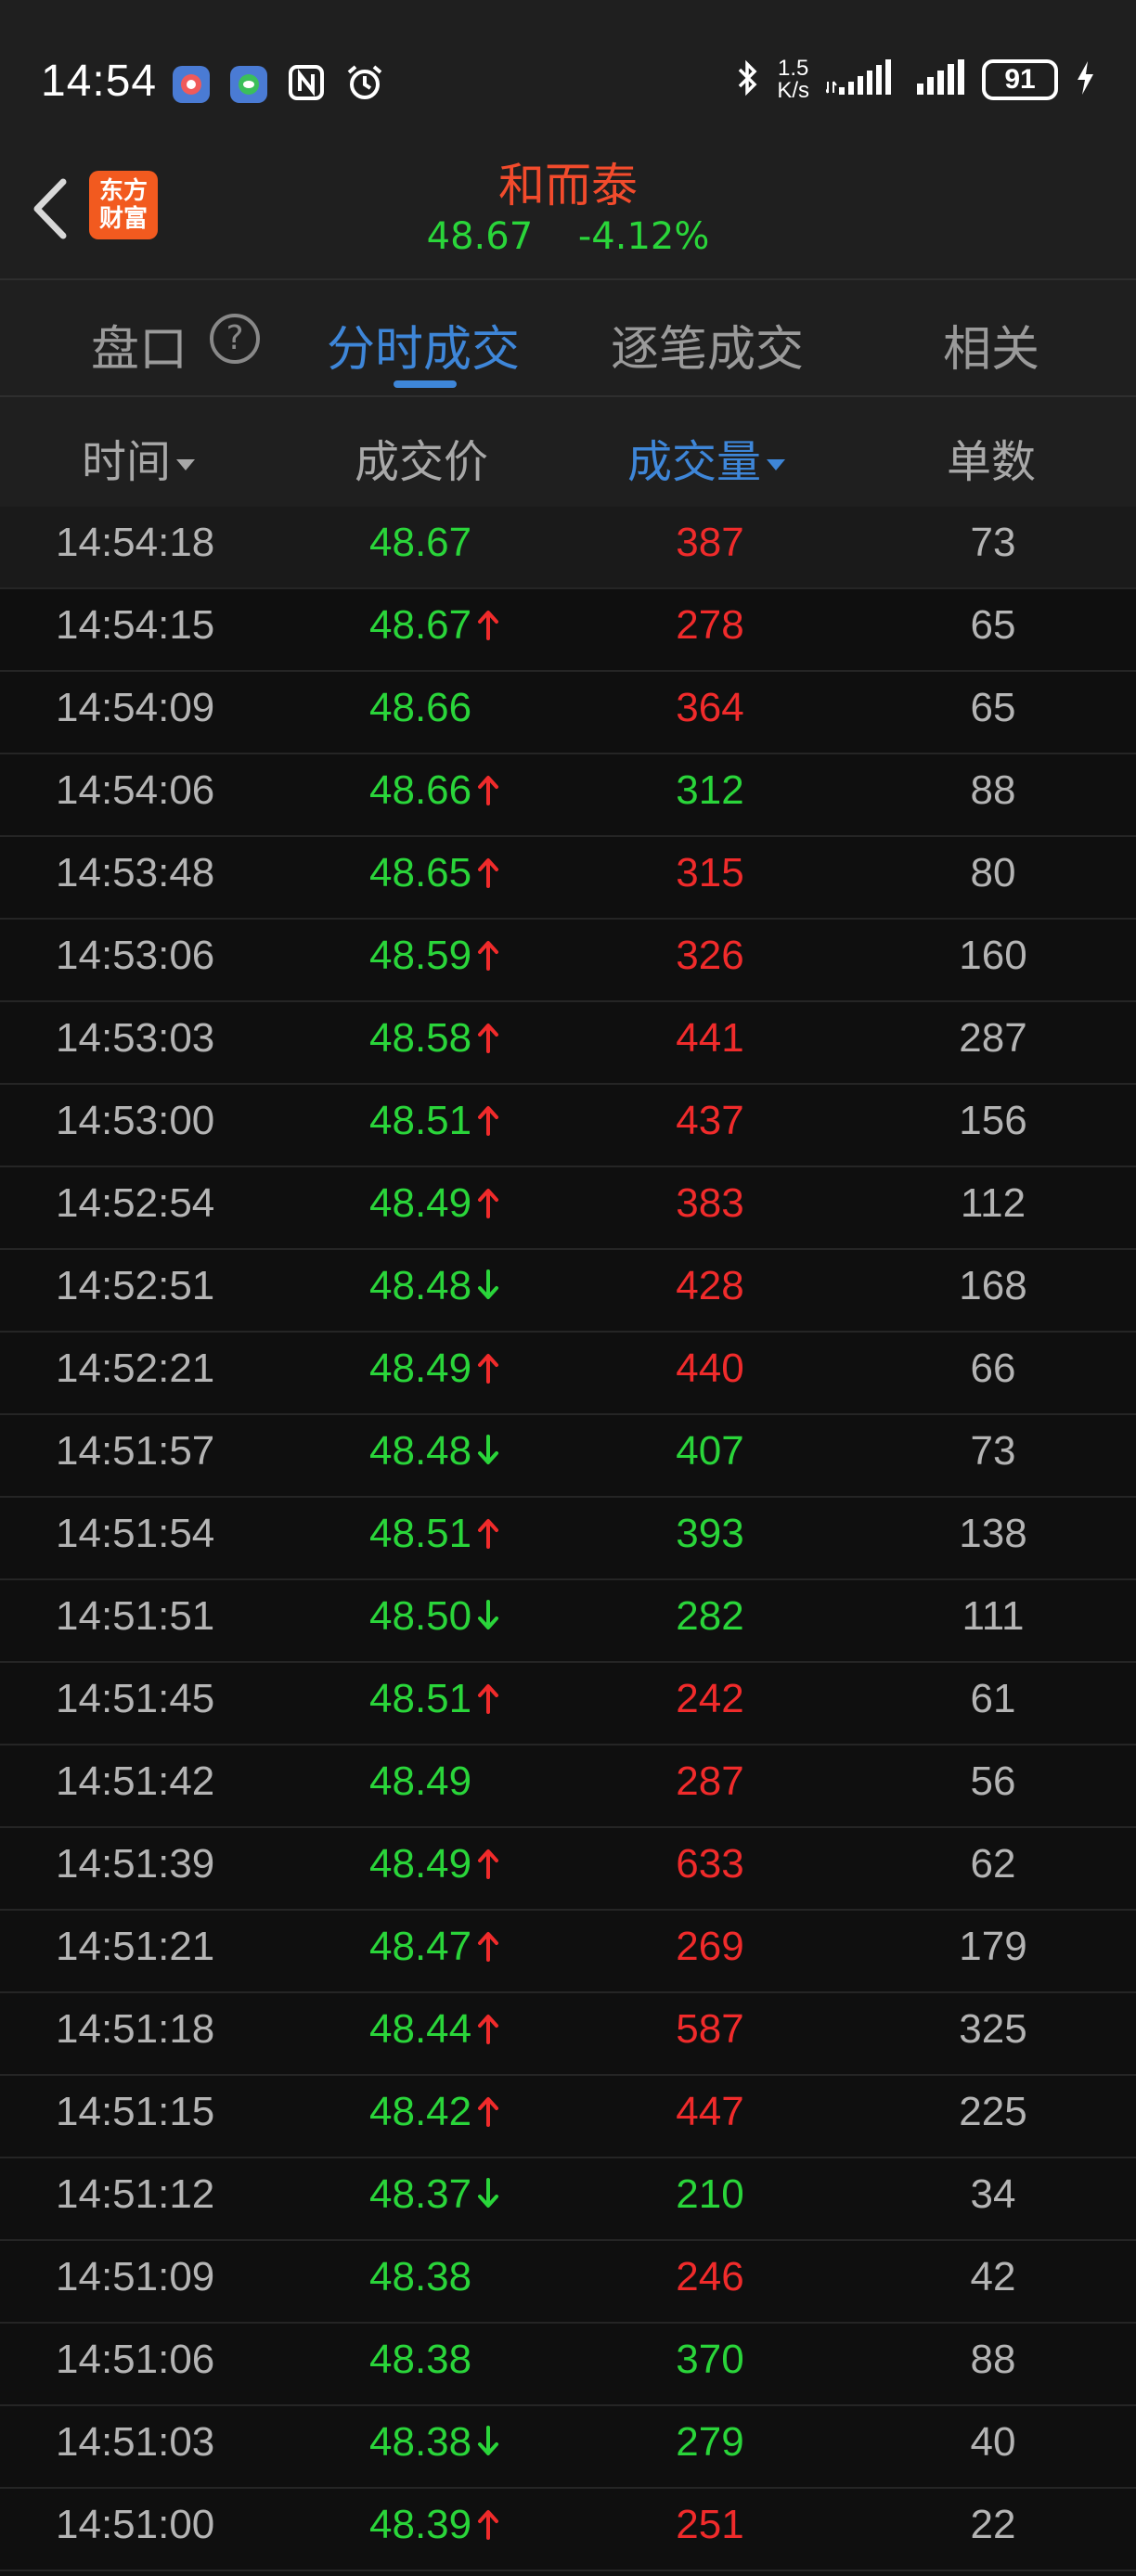  Describe the element at coordinates (568, 1786) in the screenshot. I see `table-row: 14:51:42 48.49 287 56` at that location.